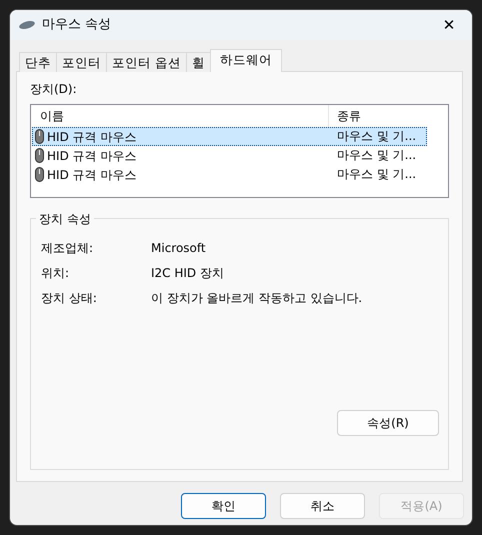 The height and width of the screenshot is (535, 482). What do you see at coordinates (178, 248) in the screenshot?
I see `field-value: Microsoft` at bounding box center [178, 248].